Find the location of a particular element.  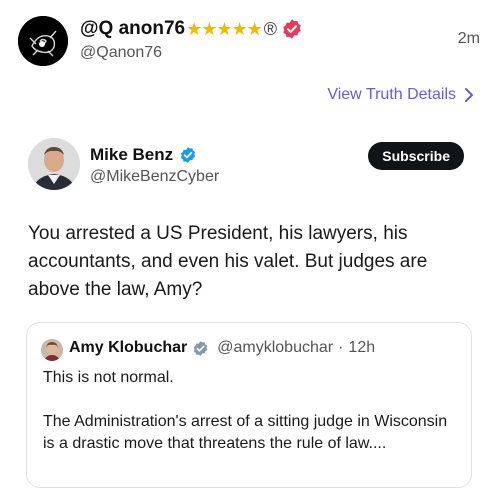

quoted-author-avatar is located at coordinates (52, 350).